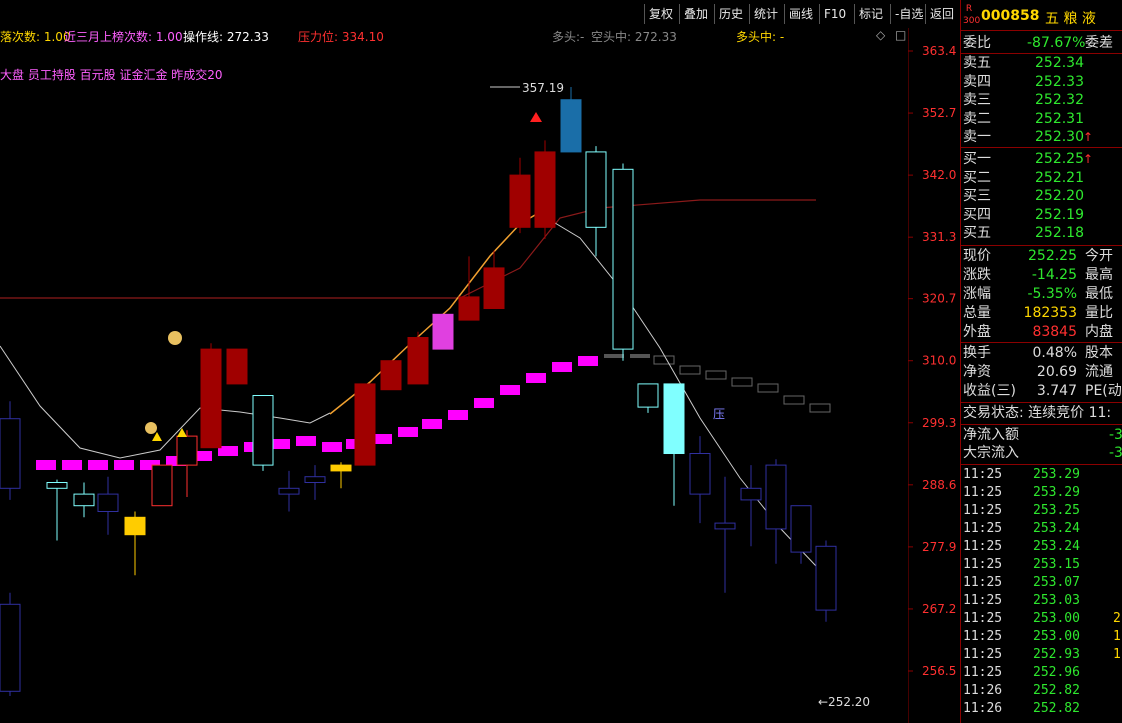 The width and height of the screenshot is (1122, 723). Describe the element at coordinates (977, 137) in the screenshot. I see `ask-label: 卖一` at that location.